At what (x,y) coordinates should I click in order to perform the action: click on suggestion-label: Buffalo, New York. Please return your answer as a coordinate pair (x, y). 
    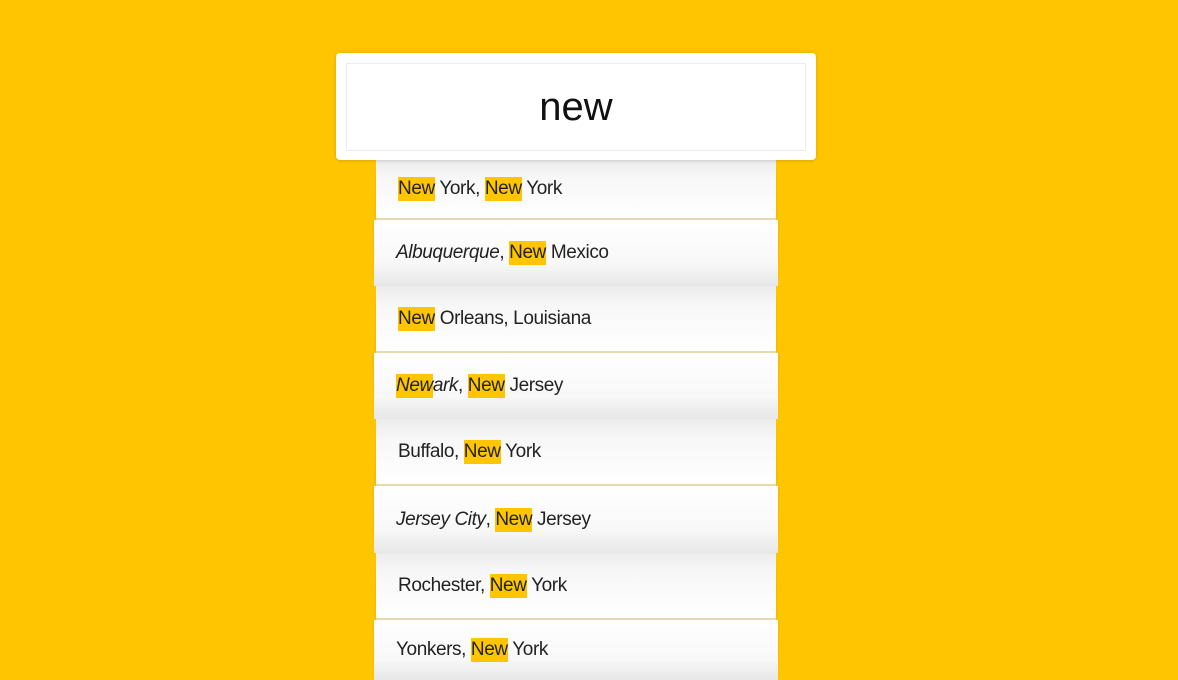
    Looking at the image, I should click on (469, 452).